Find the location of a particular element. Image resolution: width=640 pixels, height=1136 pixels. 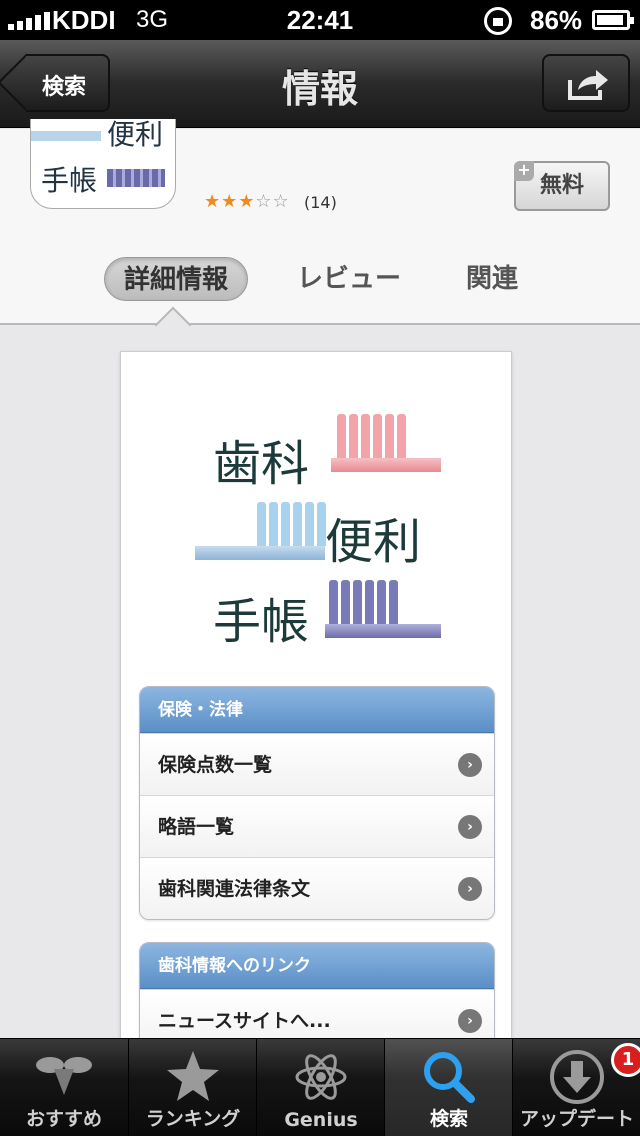

price-label: 無料 is located at coordinates (561, 185).